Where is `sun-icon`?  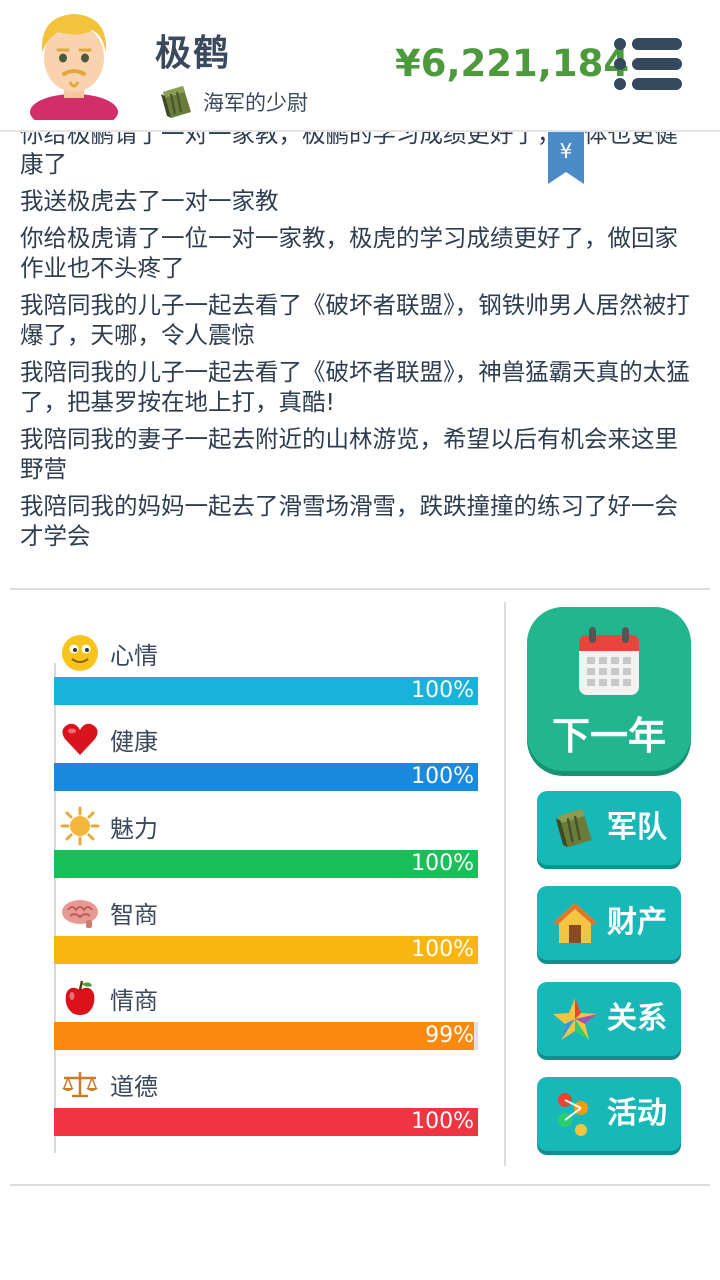
sun-icon is located at coordinates (80, 826).